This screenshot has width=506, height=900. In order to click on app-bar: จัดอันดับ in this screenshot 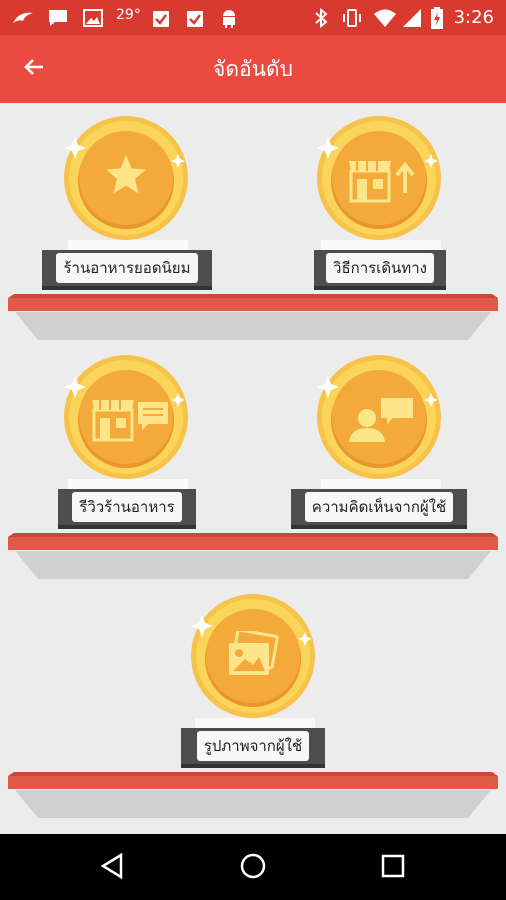, I will do `click(253, 69)`.